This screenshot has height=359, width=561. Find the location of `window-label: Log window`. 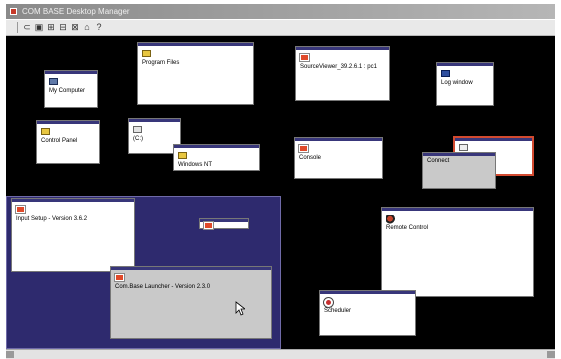

window-label: Log window is located at coordinates (457, 83).